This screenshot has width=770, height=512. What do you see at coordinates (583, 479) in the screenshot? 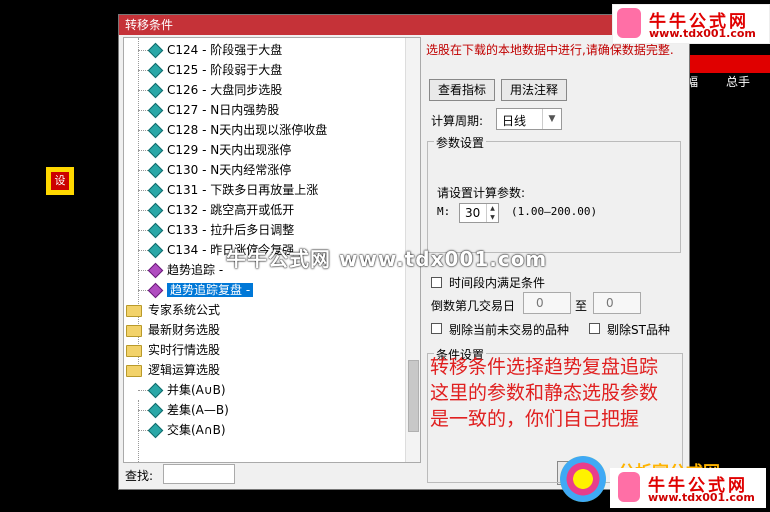
I see `flower-logo-icon` at bounding box center [583, 479].